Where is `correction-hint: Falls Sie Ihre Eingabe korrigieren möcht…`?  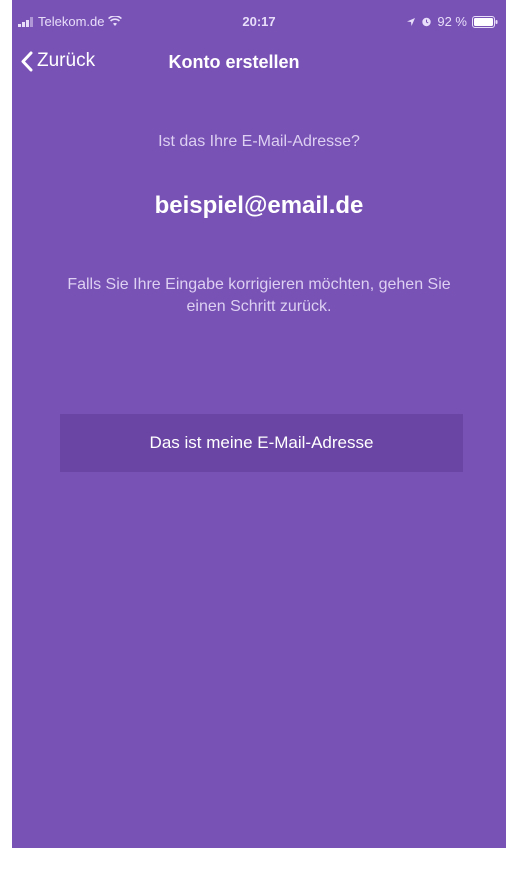 correction-hint: Falls Sie Ihre Eingabe korrigieren möcht… is located at coordinates (259, 295).